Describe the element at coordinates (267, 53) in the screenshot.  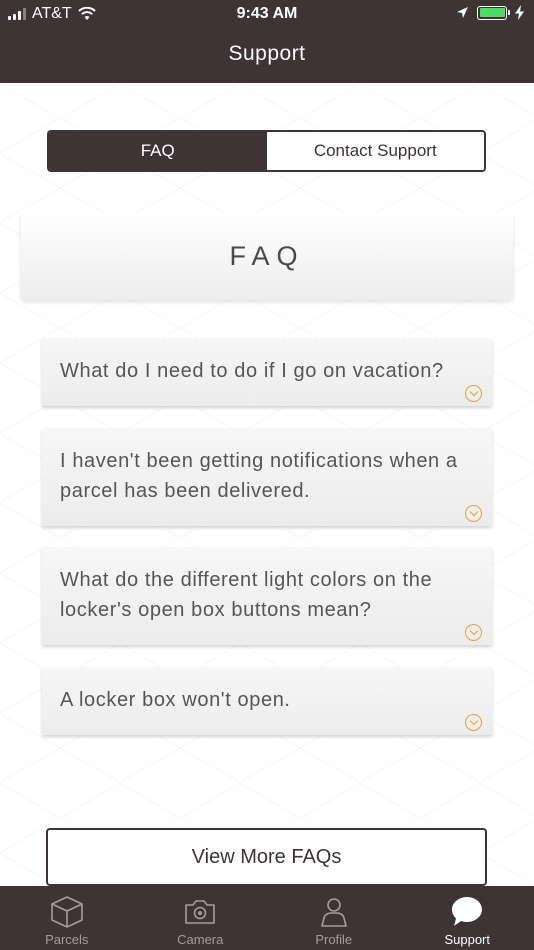
I see `page-title: Support` at that location.